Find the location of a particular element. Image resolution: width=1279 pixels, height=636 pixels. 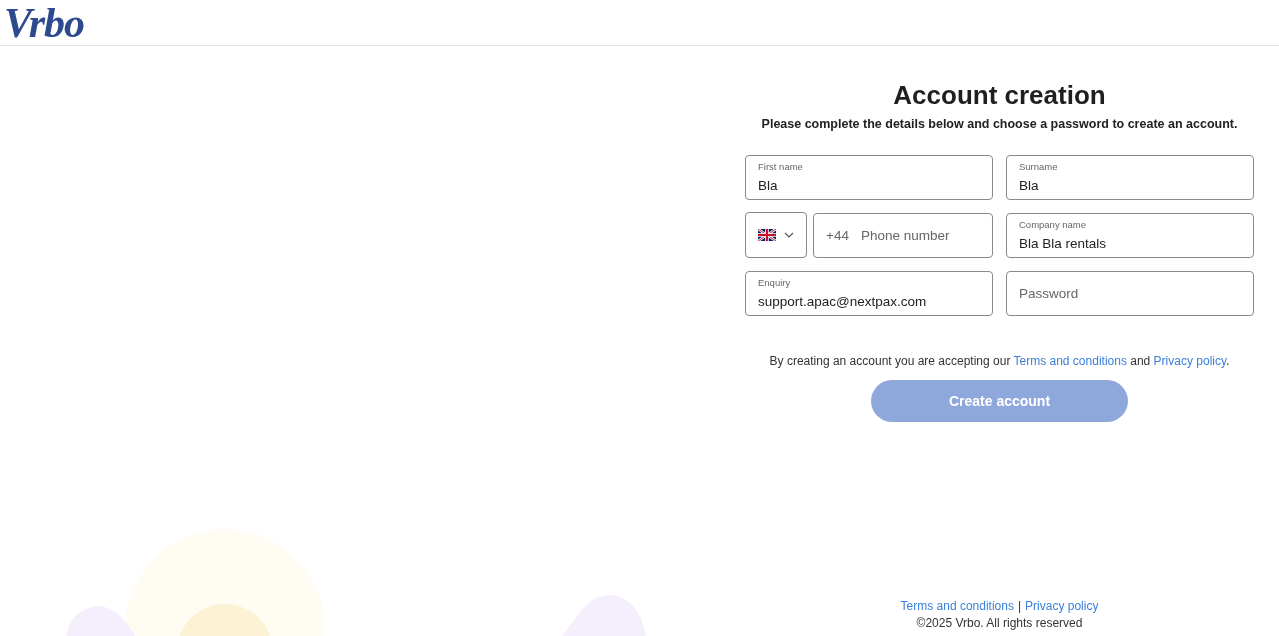

page-title: Account creation is located at coordinates (999, 95).